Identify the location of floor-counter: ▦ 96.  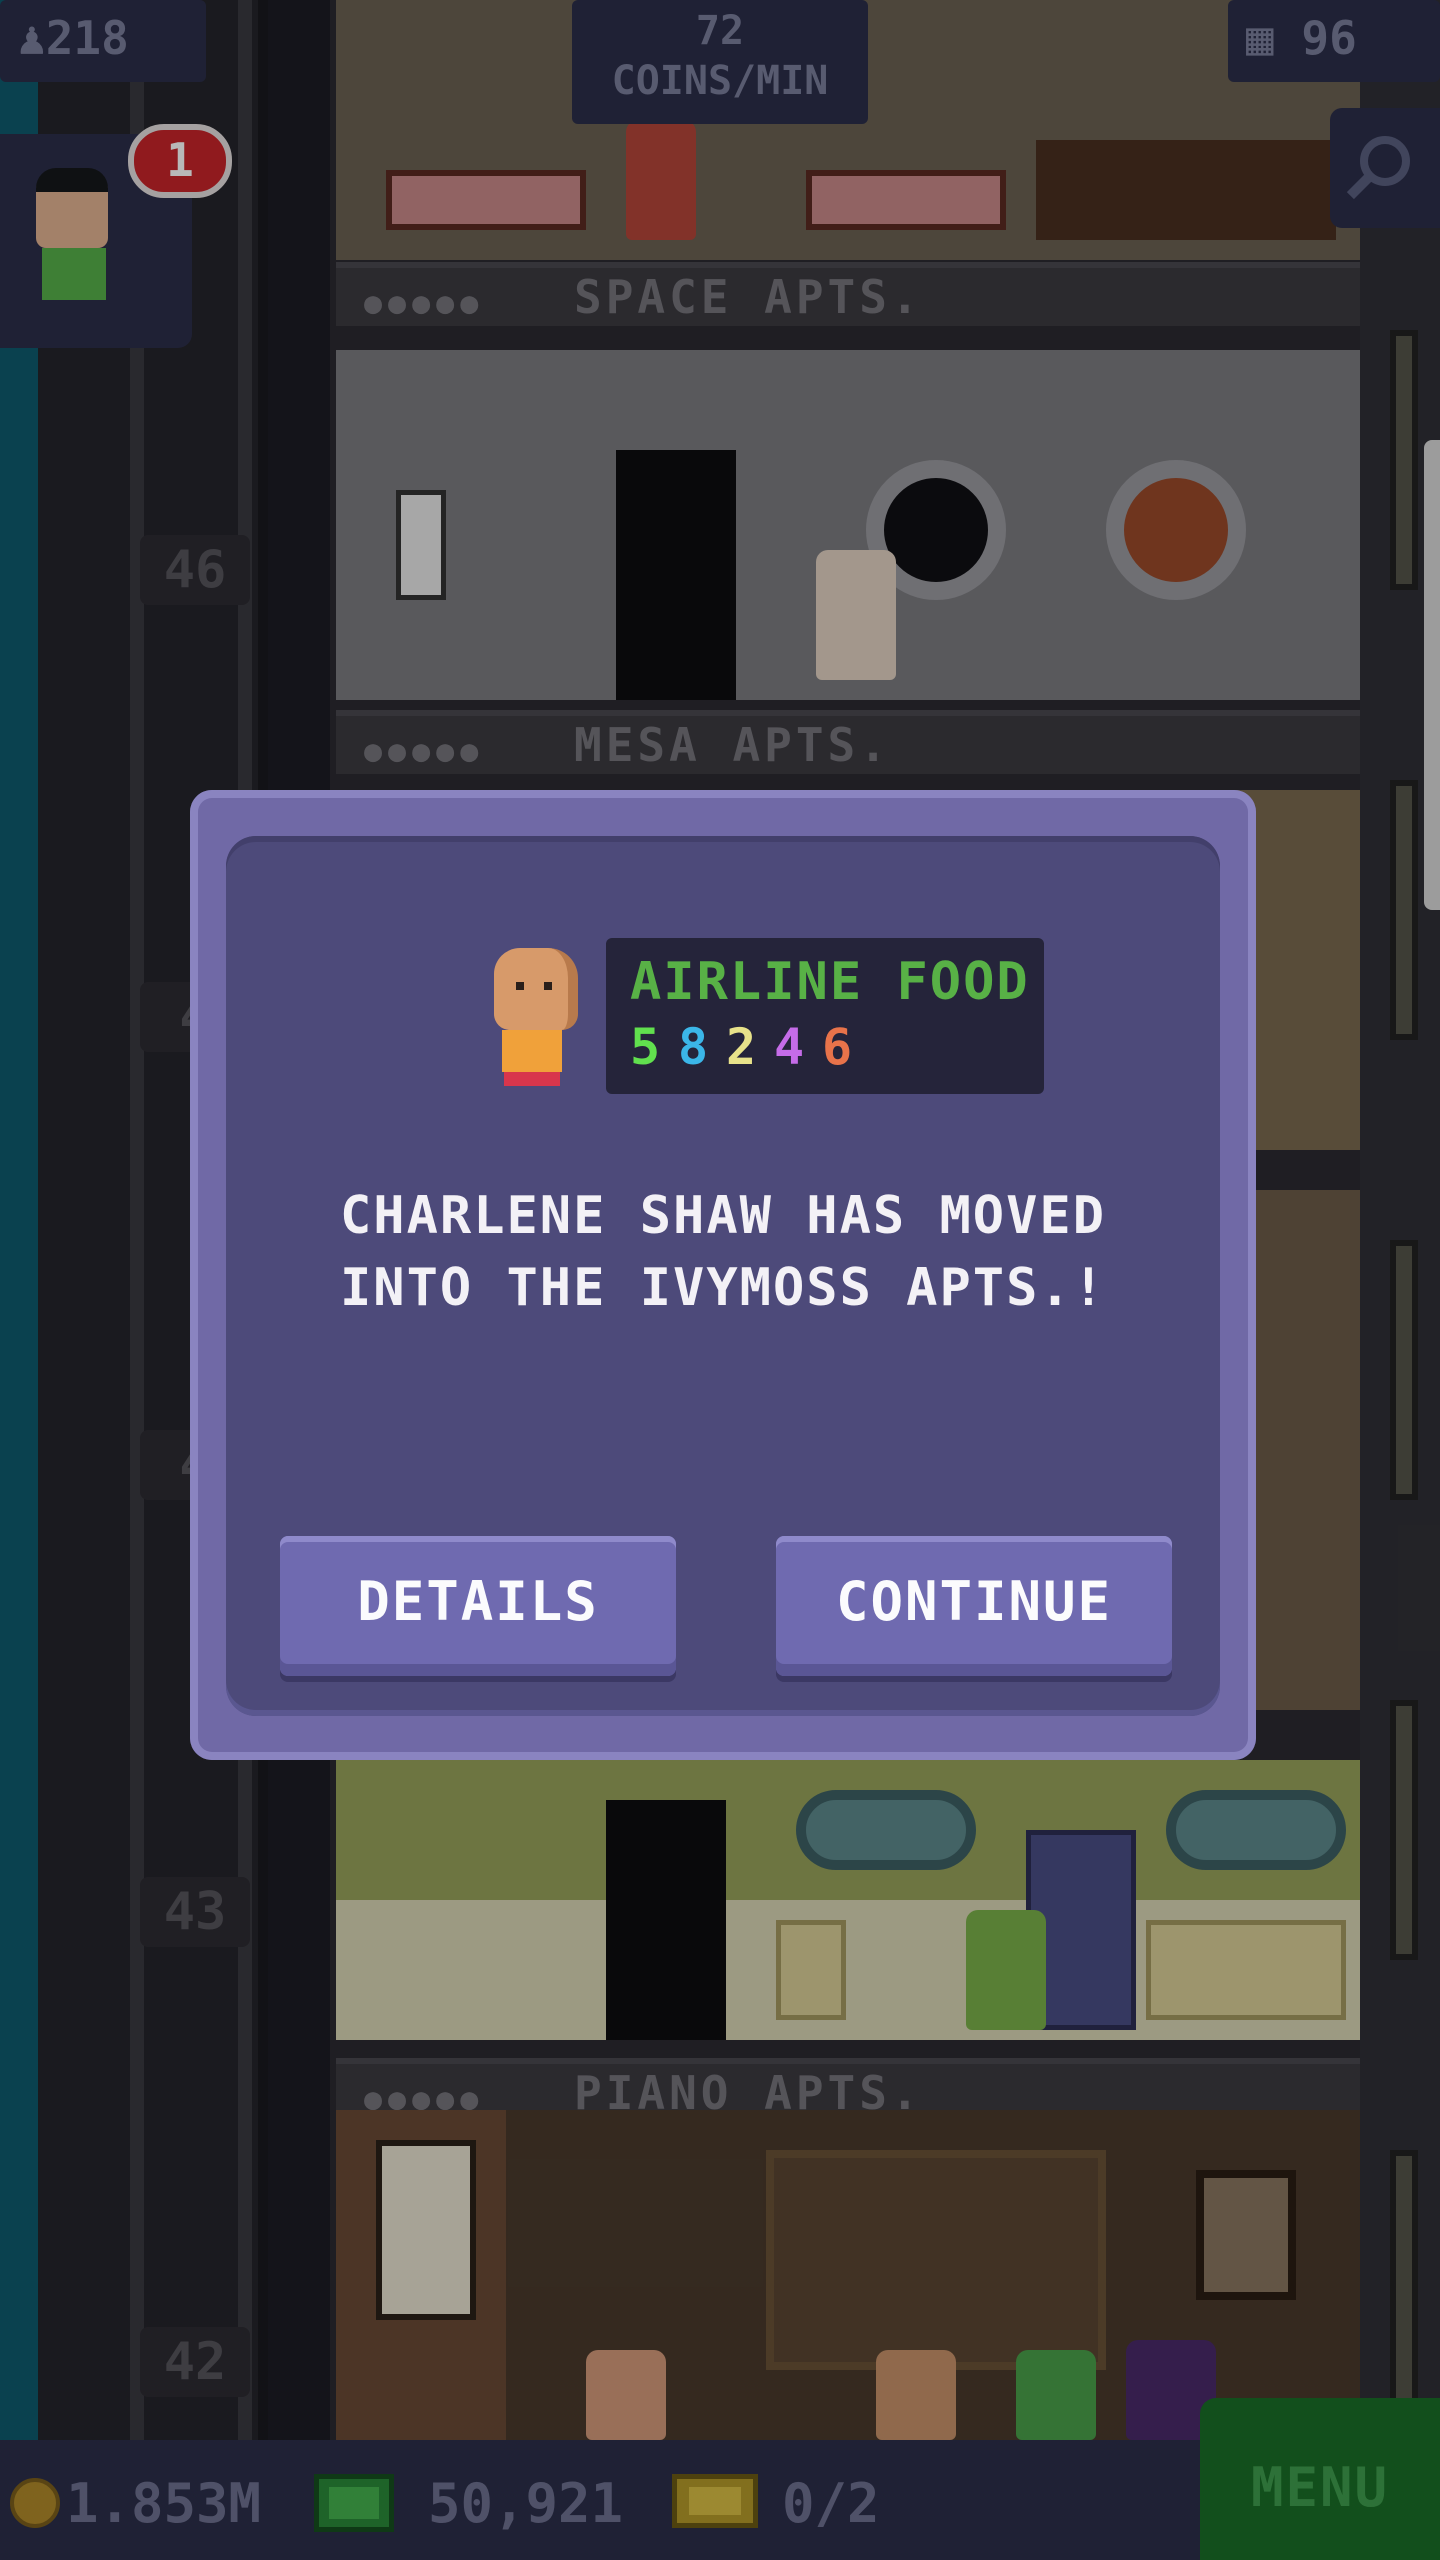
(1334, 41).